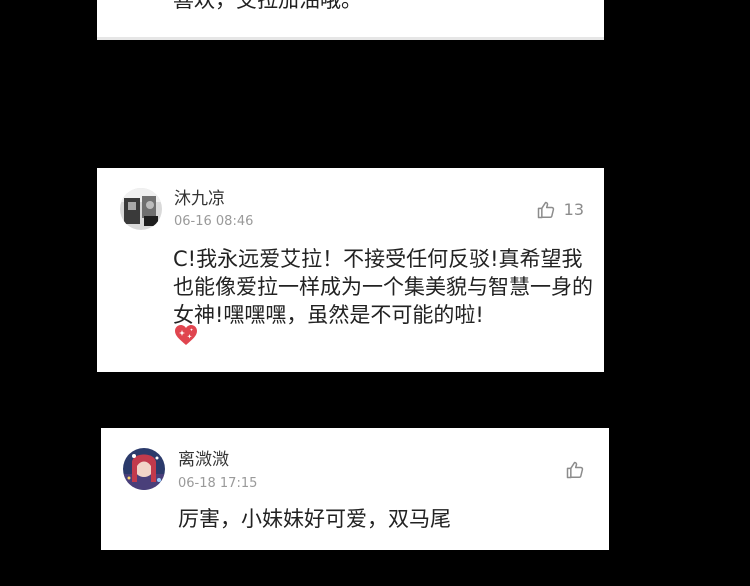  What do you see at coordinates (214, 221) in the screenshot?
I see `timestamp: 06-16 08:46` at bounding box center [214, 221].